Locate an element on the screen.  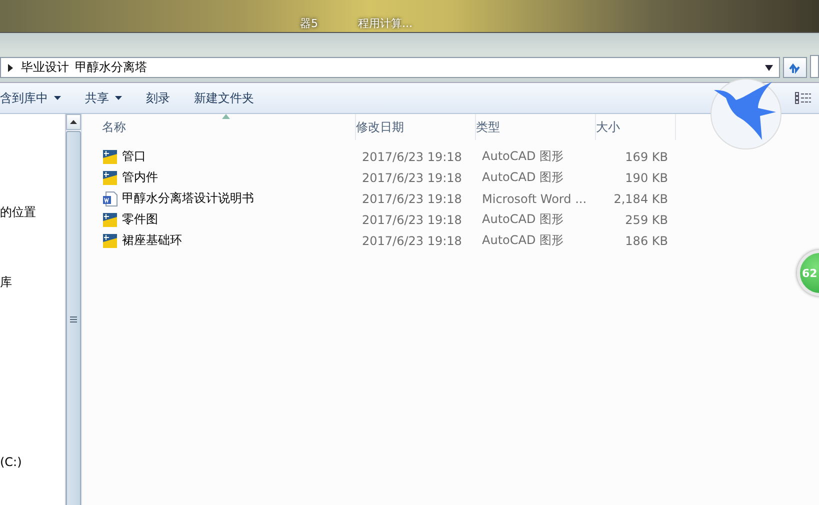
navigation-item: 库 is located at coordinates (32, 282).